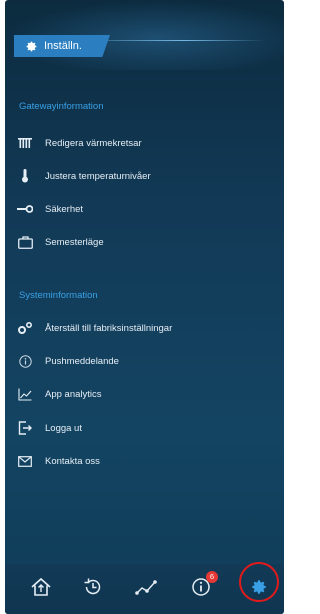 Image resolution: width=320 pixels, height=614 pixels. Describe the element at coordinates (25, 428) in the screenshot. I see `logout-icon` at that location.